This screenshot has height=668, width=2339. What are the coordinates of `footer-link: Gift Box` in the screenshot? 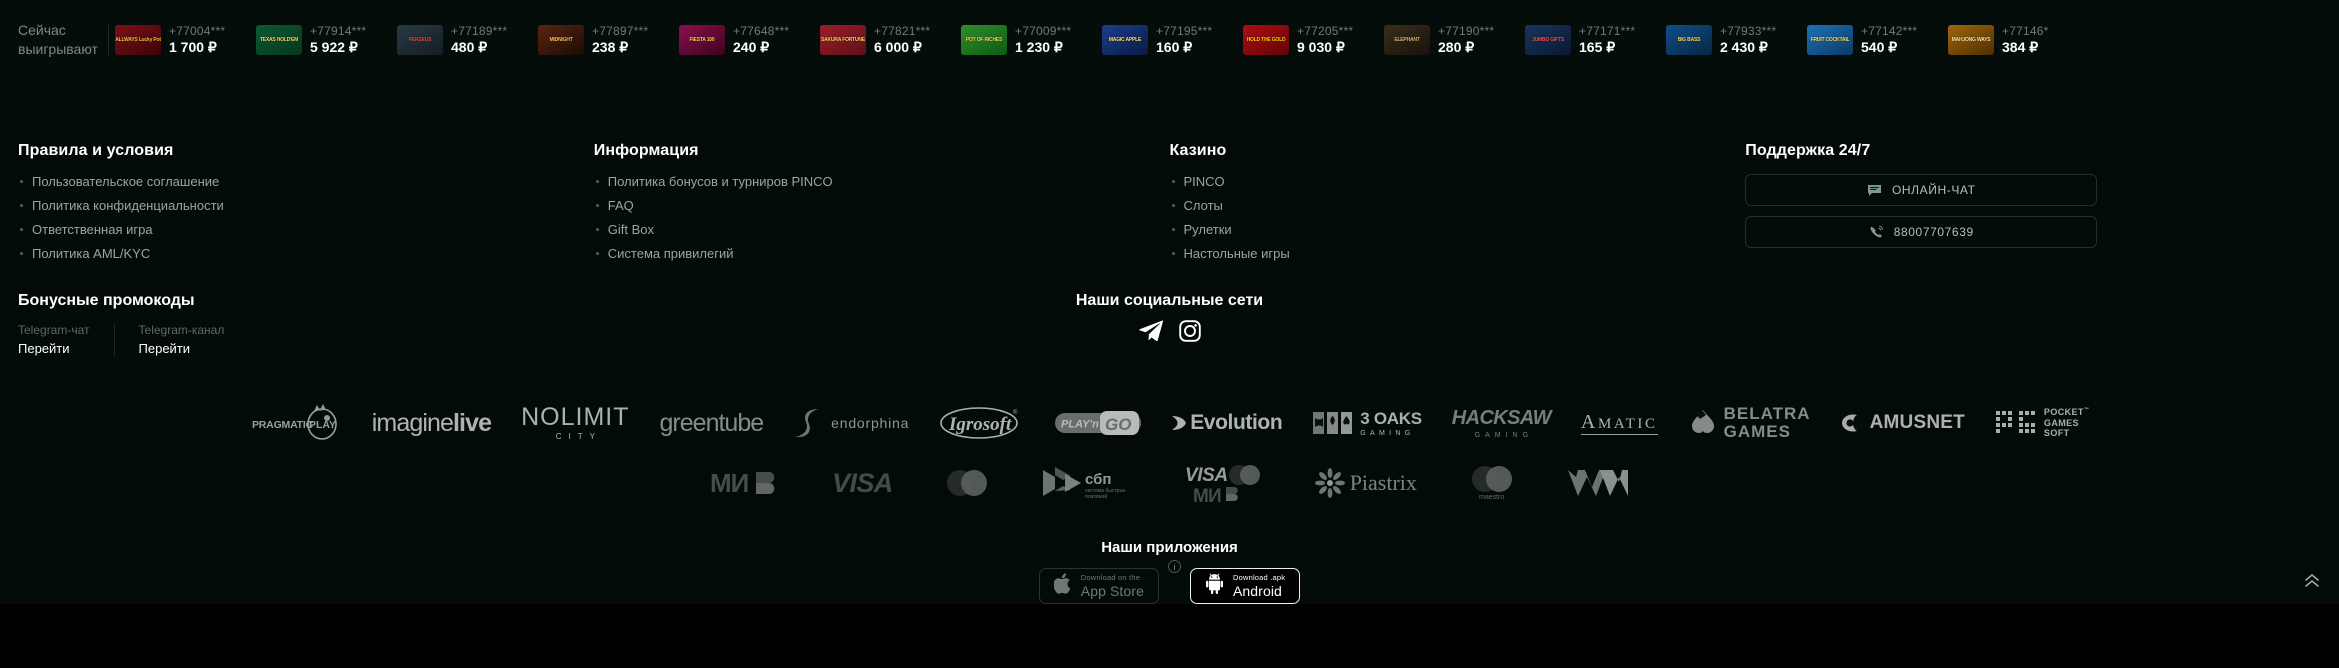 It's located at (882, 229).